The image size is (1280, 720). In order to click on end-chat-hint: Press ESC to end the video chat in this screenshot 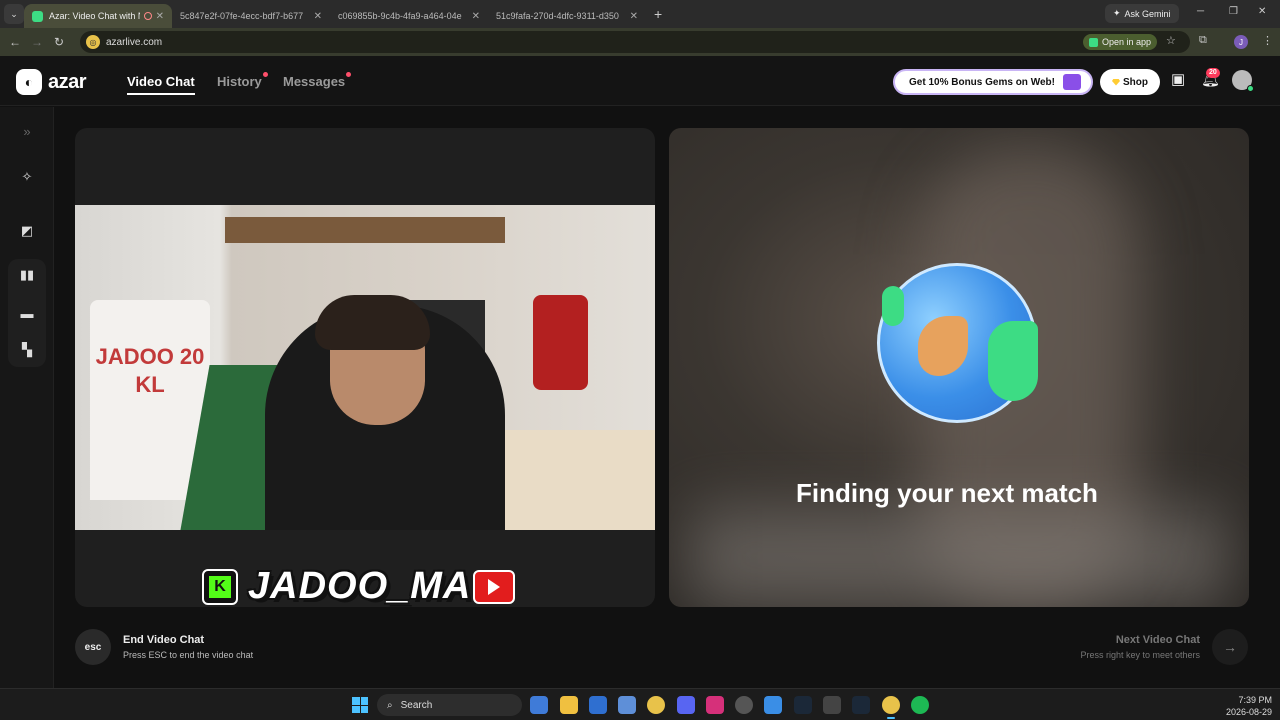, I will do `click(188, 655)`.